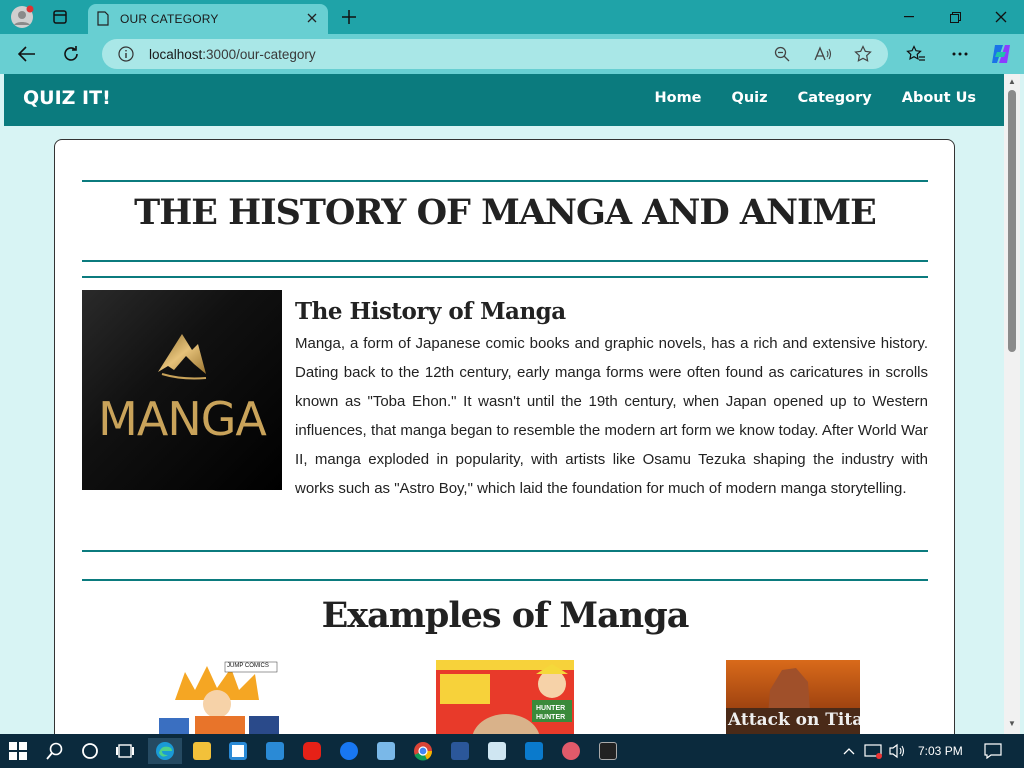 Image resolution: width=1024 pixels, height=768 pixels. What do you see at coordinates (497, 751) in the screenshot?
I see `notepad-icon` at bounding box center [497, 751].